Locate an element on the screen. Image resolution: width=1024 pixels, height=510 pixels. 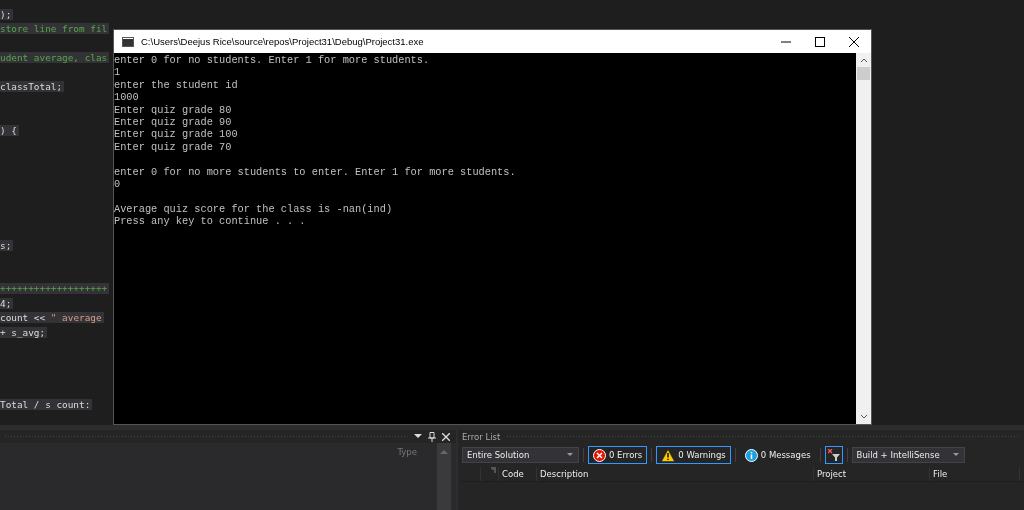
scroll-down-icon is located at coordinates (863, 417).